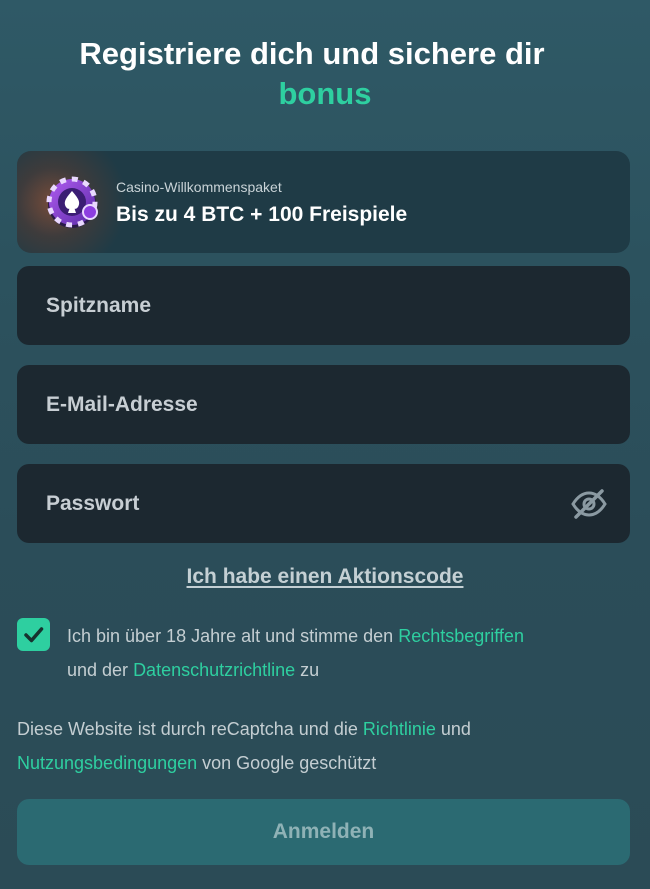 The width and height of the screenshot is (650, 889). What do you see at coordinates (325, 577) in the screenshot?
I see `promo-code-link: Ich habe einen Aktionscode` at bounding box center [325, 577].